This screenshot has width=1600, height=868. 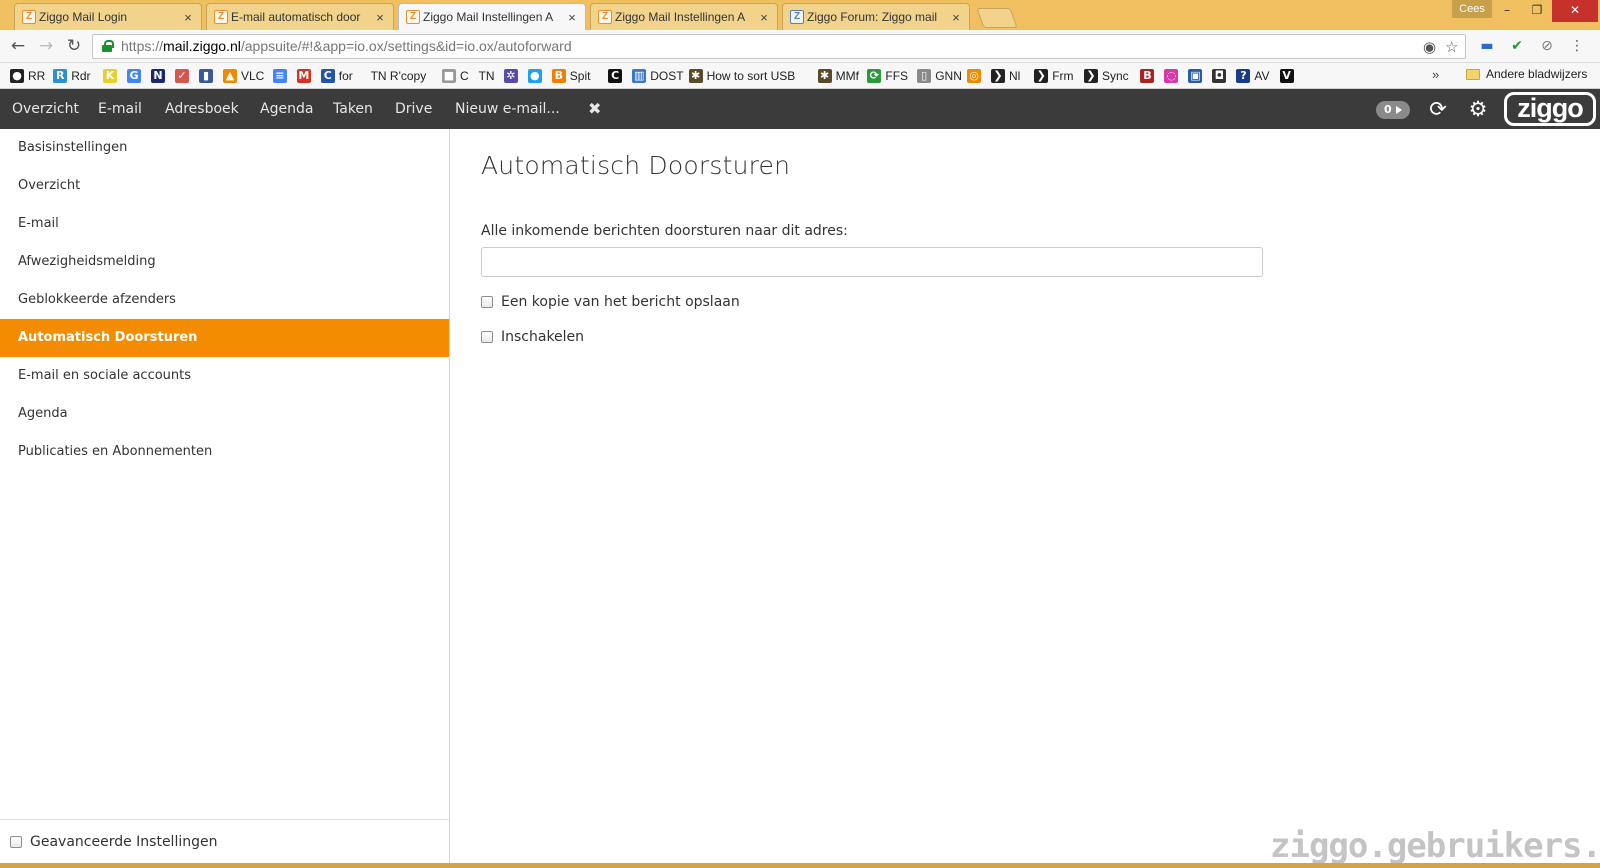 I want to click on bookmark-item: ❯ Nl, so click(x=1005, y=76).